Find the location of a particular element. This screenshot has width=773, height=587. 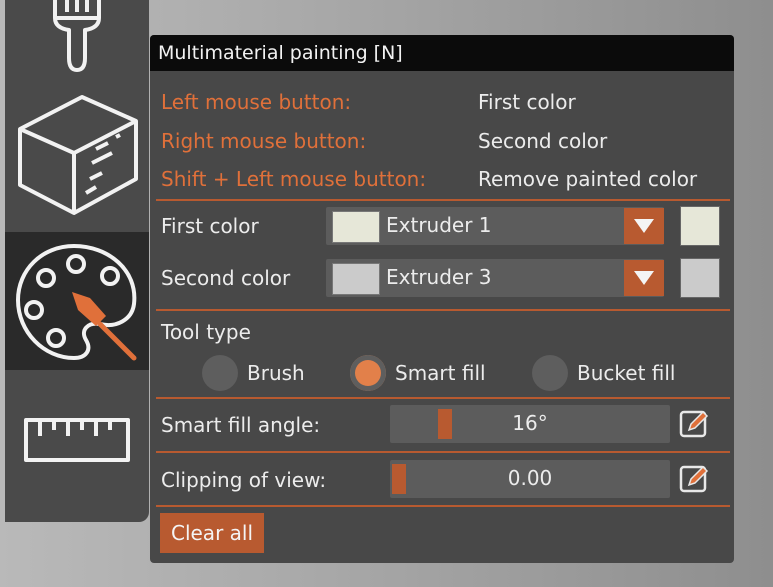

clipping-value: 0.00 is located at coordinates (530, 478).